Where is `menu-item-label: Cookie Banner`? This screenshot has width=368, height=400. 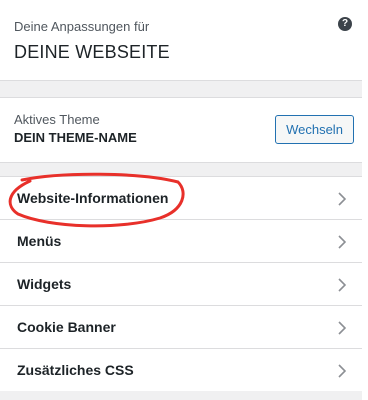
menu-item-label: Cookie Banner is located at coordinates (66, 327).